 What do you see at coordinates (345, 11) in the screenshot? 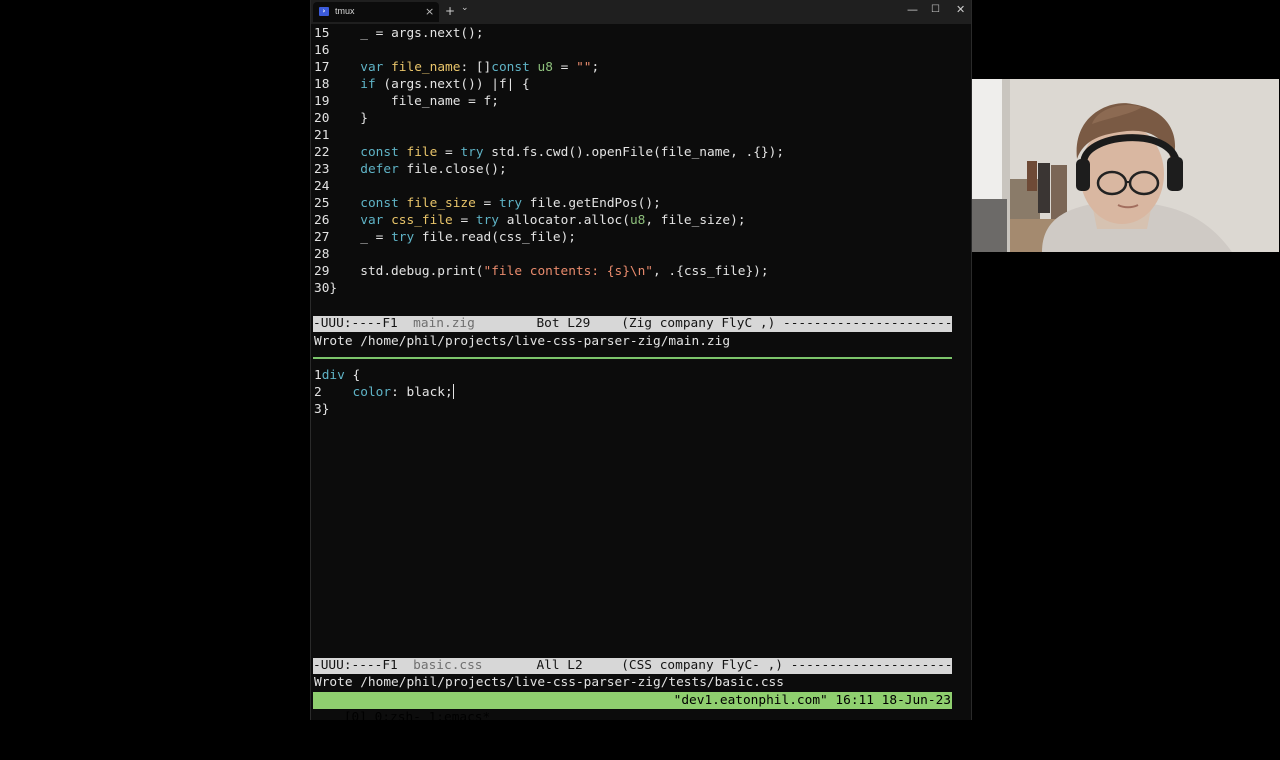
I see `tab-title: tmux` at bounding box center [345, 11].